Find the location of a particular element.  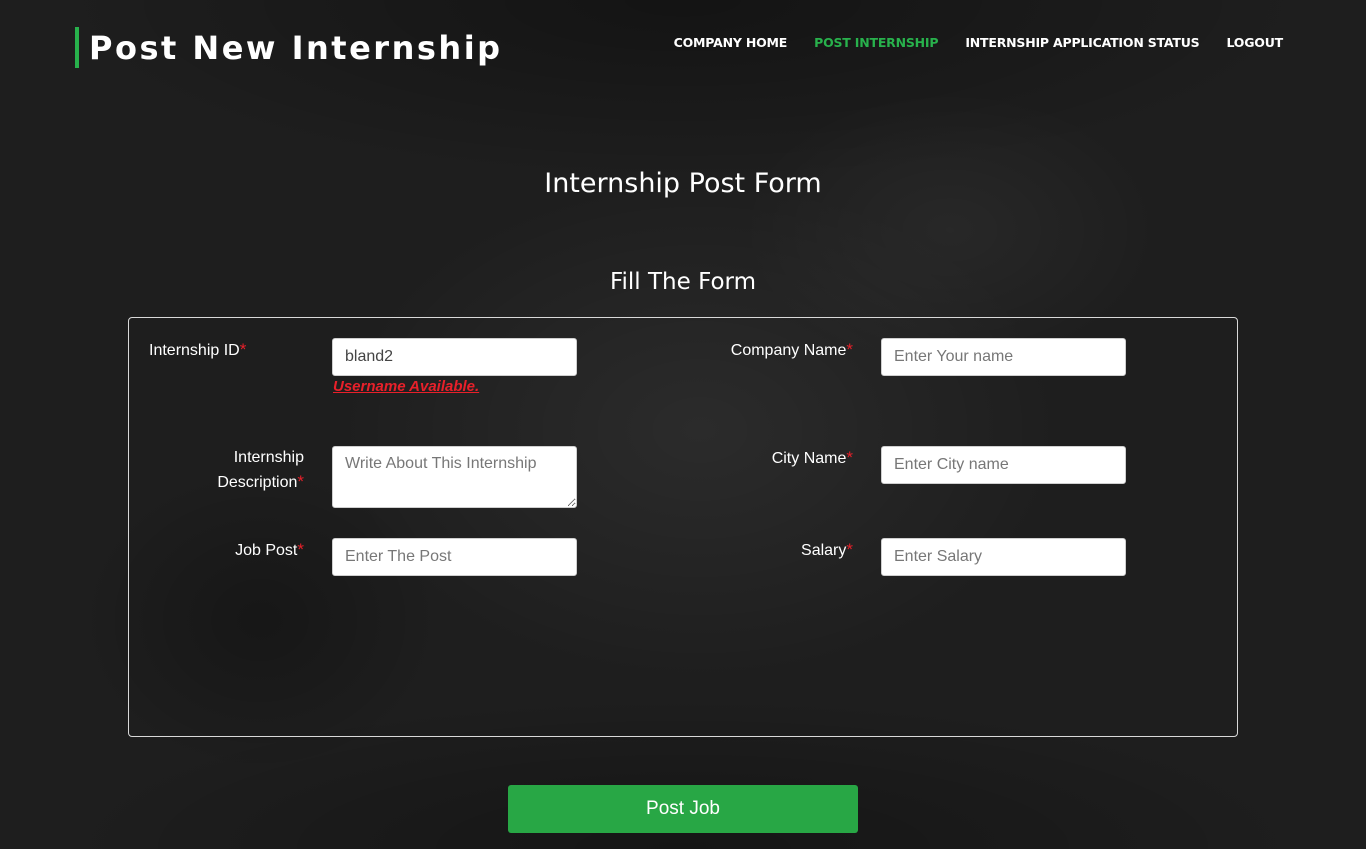

nav-logout: LOGOUT is located at coordinates (1254, 43).